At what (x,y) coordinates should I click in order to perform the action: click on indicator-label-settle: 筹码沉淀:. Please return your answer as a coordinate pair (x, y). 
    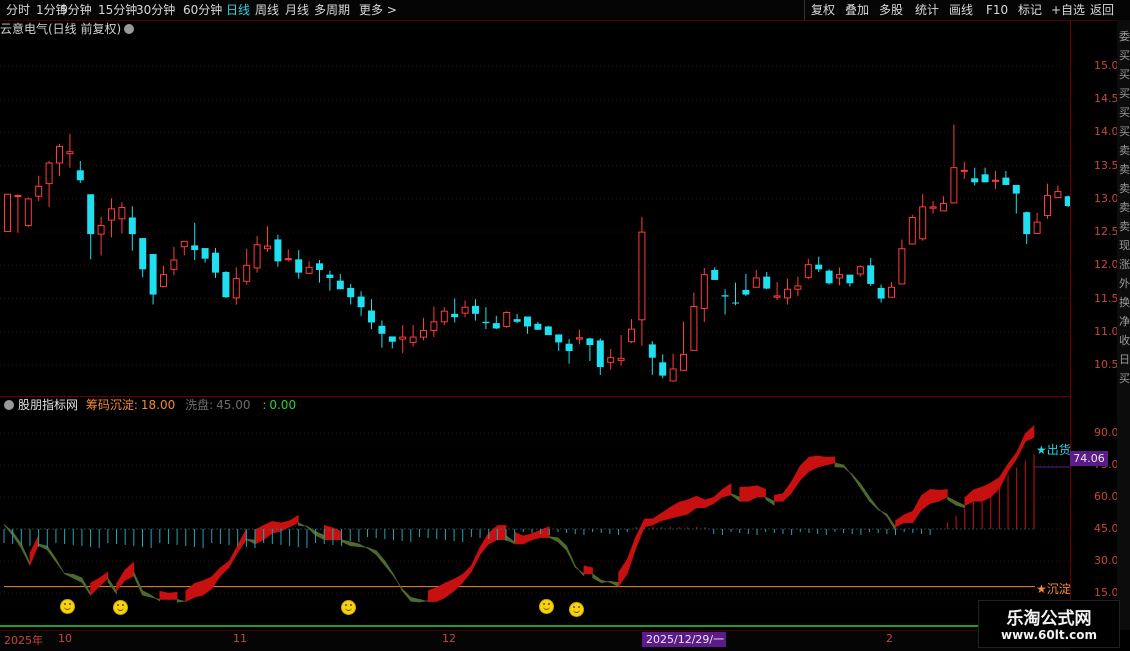
    Looking at the image, I should click on (111, 405).